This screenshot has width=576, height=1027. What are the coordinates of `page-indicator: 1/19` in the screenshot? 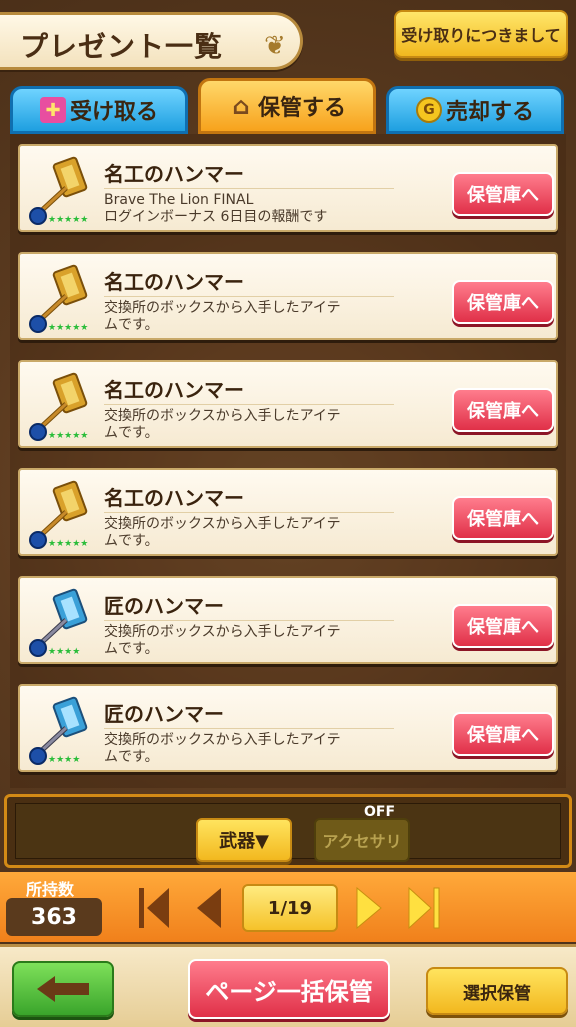 It's located at (290, 908).